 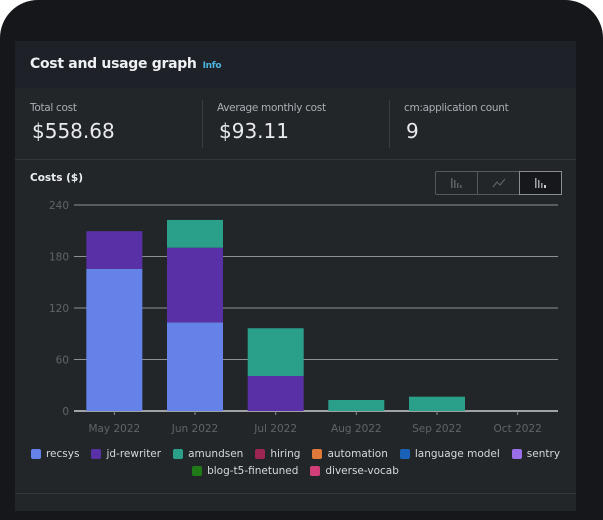 What do you see at coordinates (194, 429) in the screenshot?
I see `x-tick-label: Jun 2022` at bounding box center [194, 429].